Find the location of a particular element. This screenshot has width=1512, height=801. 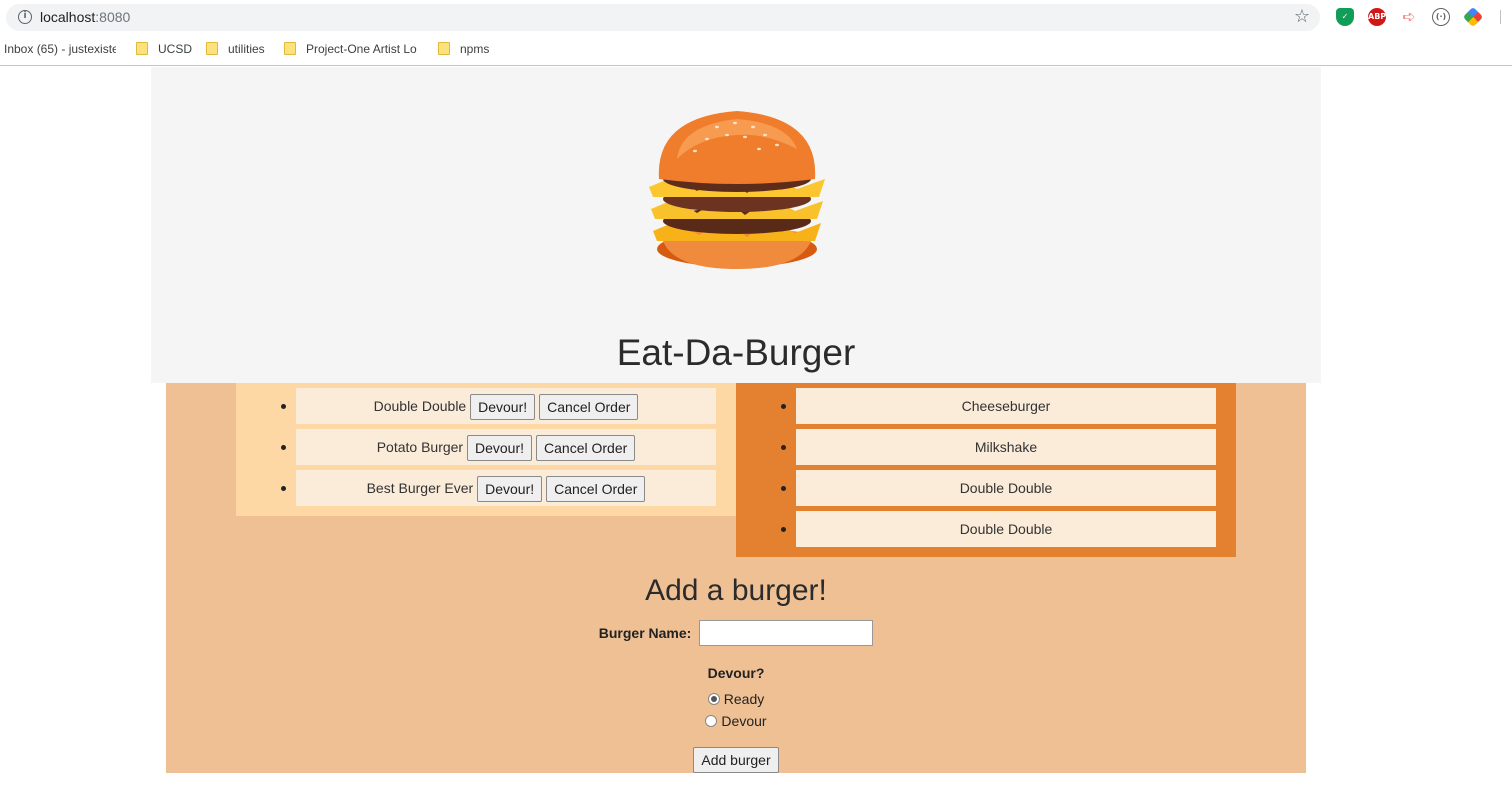

bookmark-label: Inbox (65) - justexiste is located at coordinates (60, 49).